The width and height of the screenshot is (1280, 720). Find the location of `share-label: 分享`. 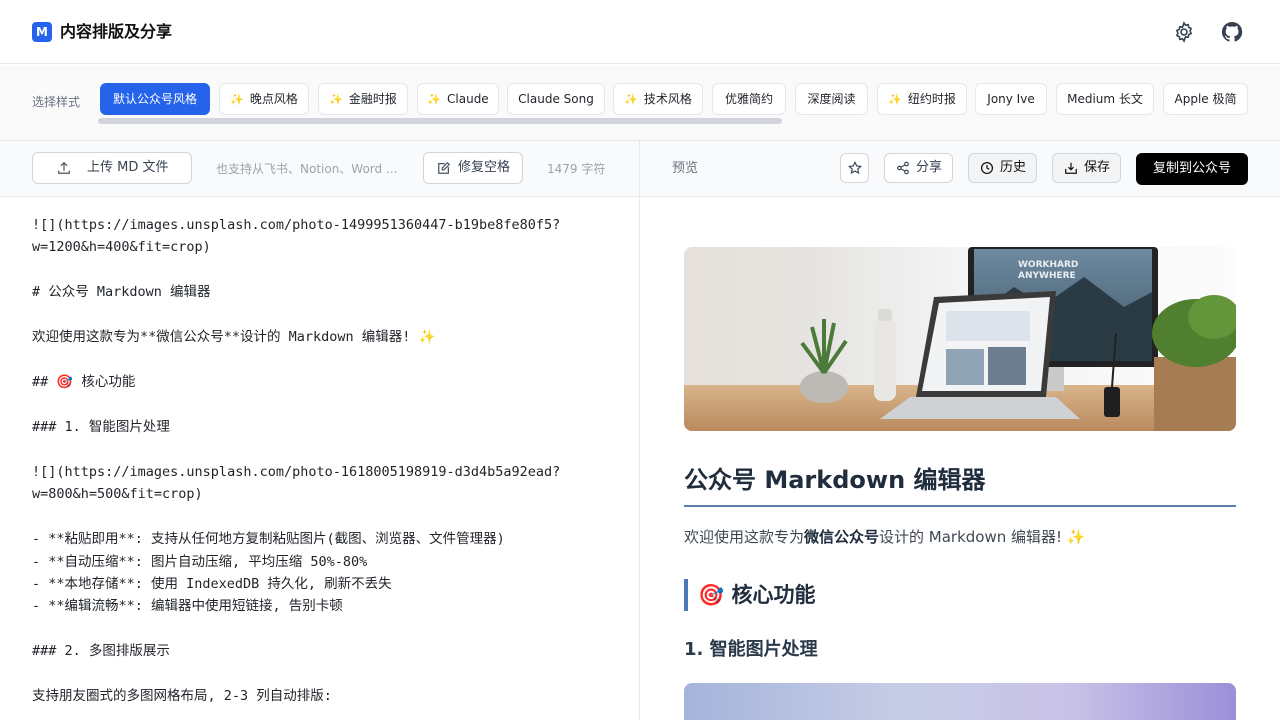

share-label: 分享 is located at coordinates (929, 167).